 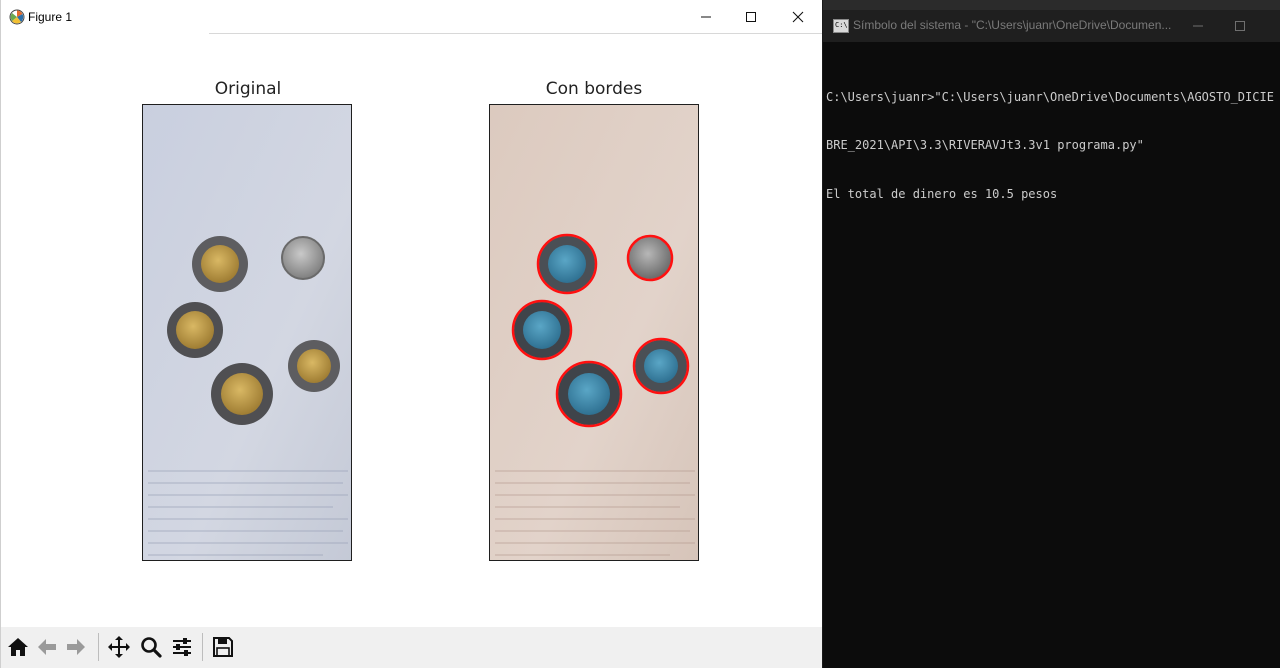 What do you see at coordinates (942, 194) in the screenshot?
I see `console-line: El total de dinero es 10.5 pesos` at bounding box center [942, 194].